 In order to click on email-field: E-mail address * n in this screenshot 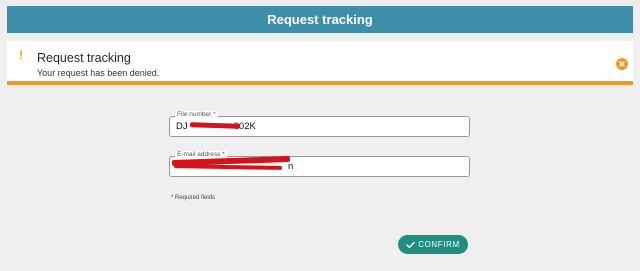, I will do `click(319, 164)`.